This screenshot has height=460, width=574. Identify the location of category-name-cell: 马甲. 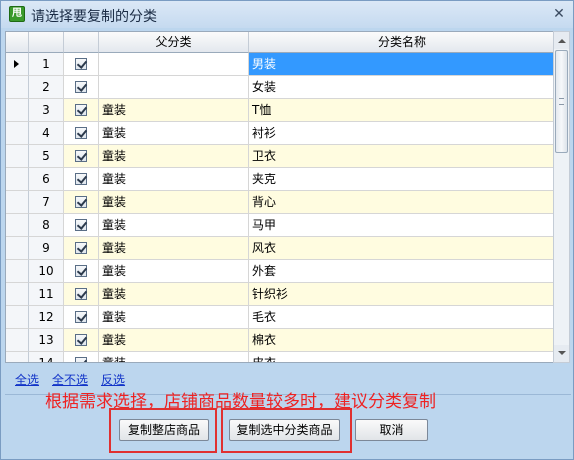
(401, 225).